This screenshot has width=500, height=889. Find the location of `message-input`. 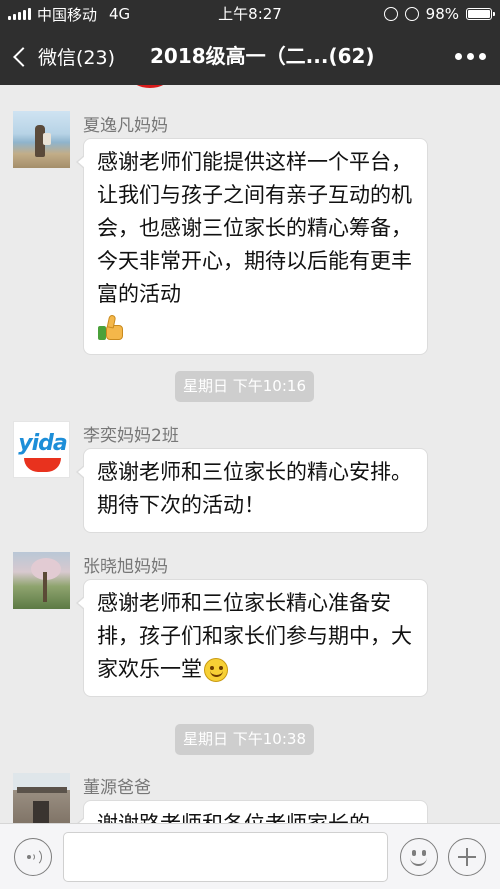

message-input is located at coordinates (225, 857).